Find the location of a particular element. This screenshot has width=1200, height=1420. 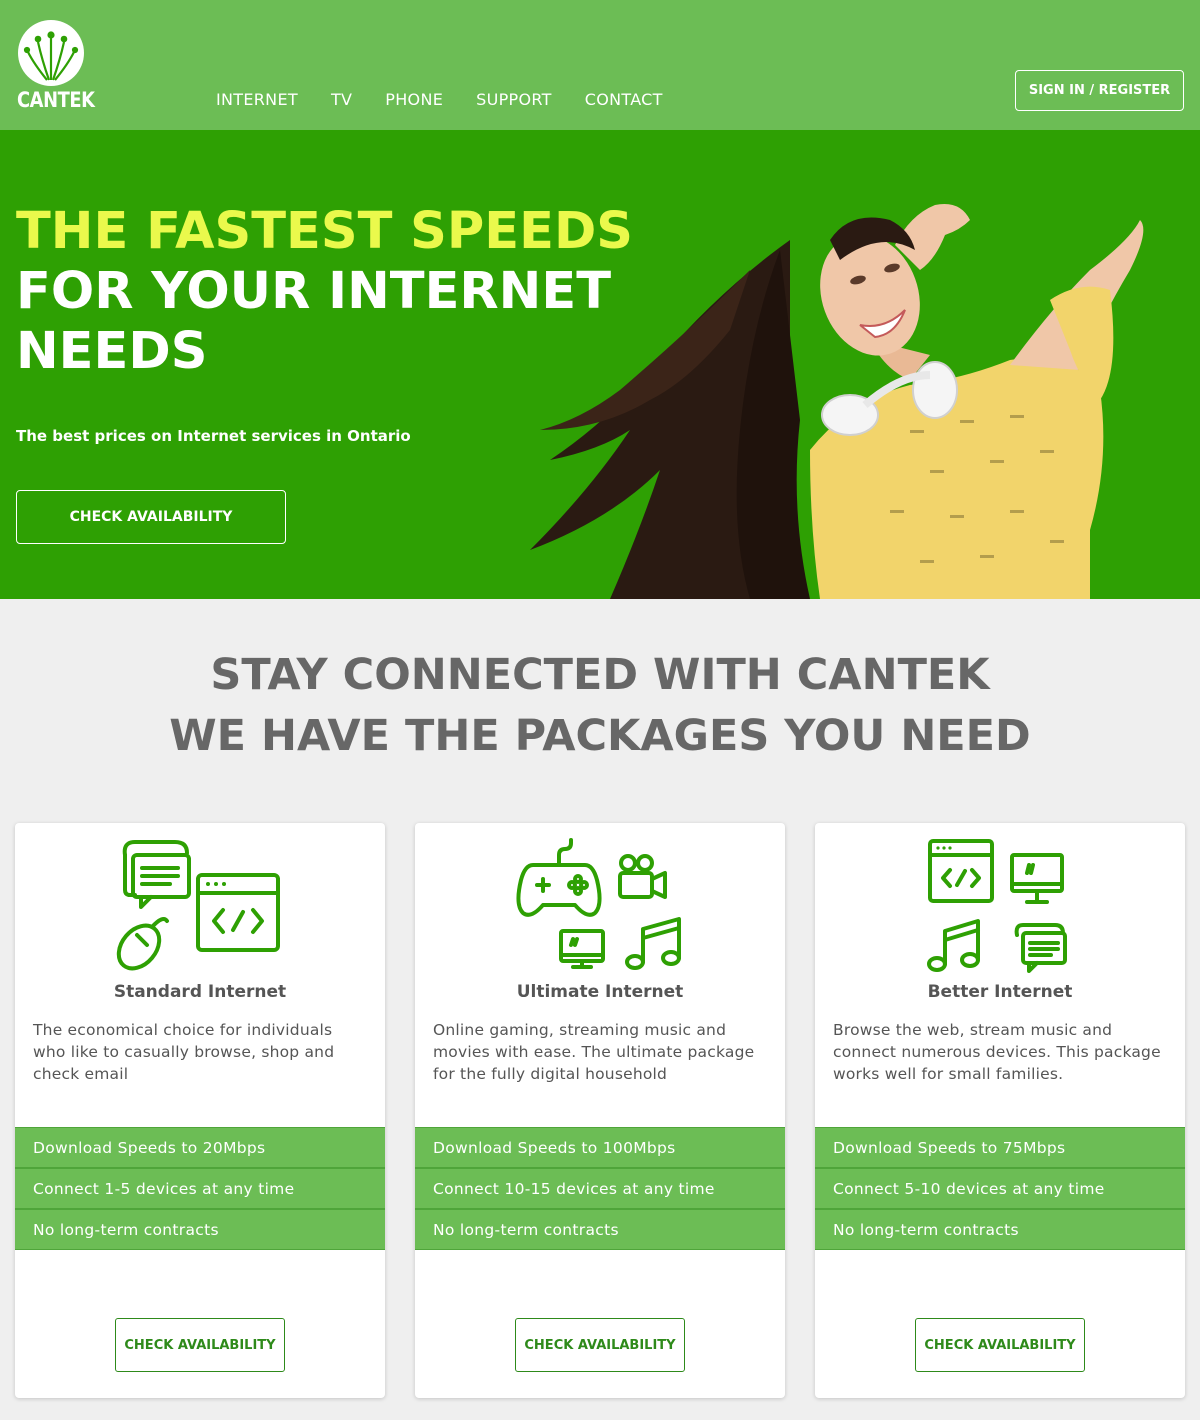

nav-tv: TV is located at coordinates (341, 99).